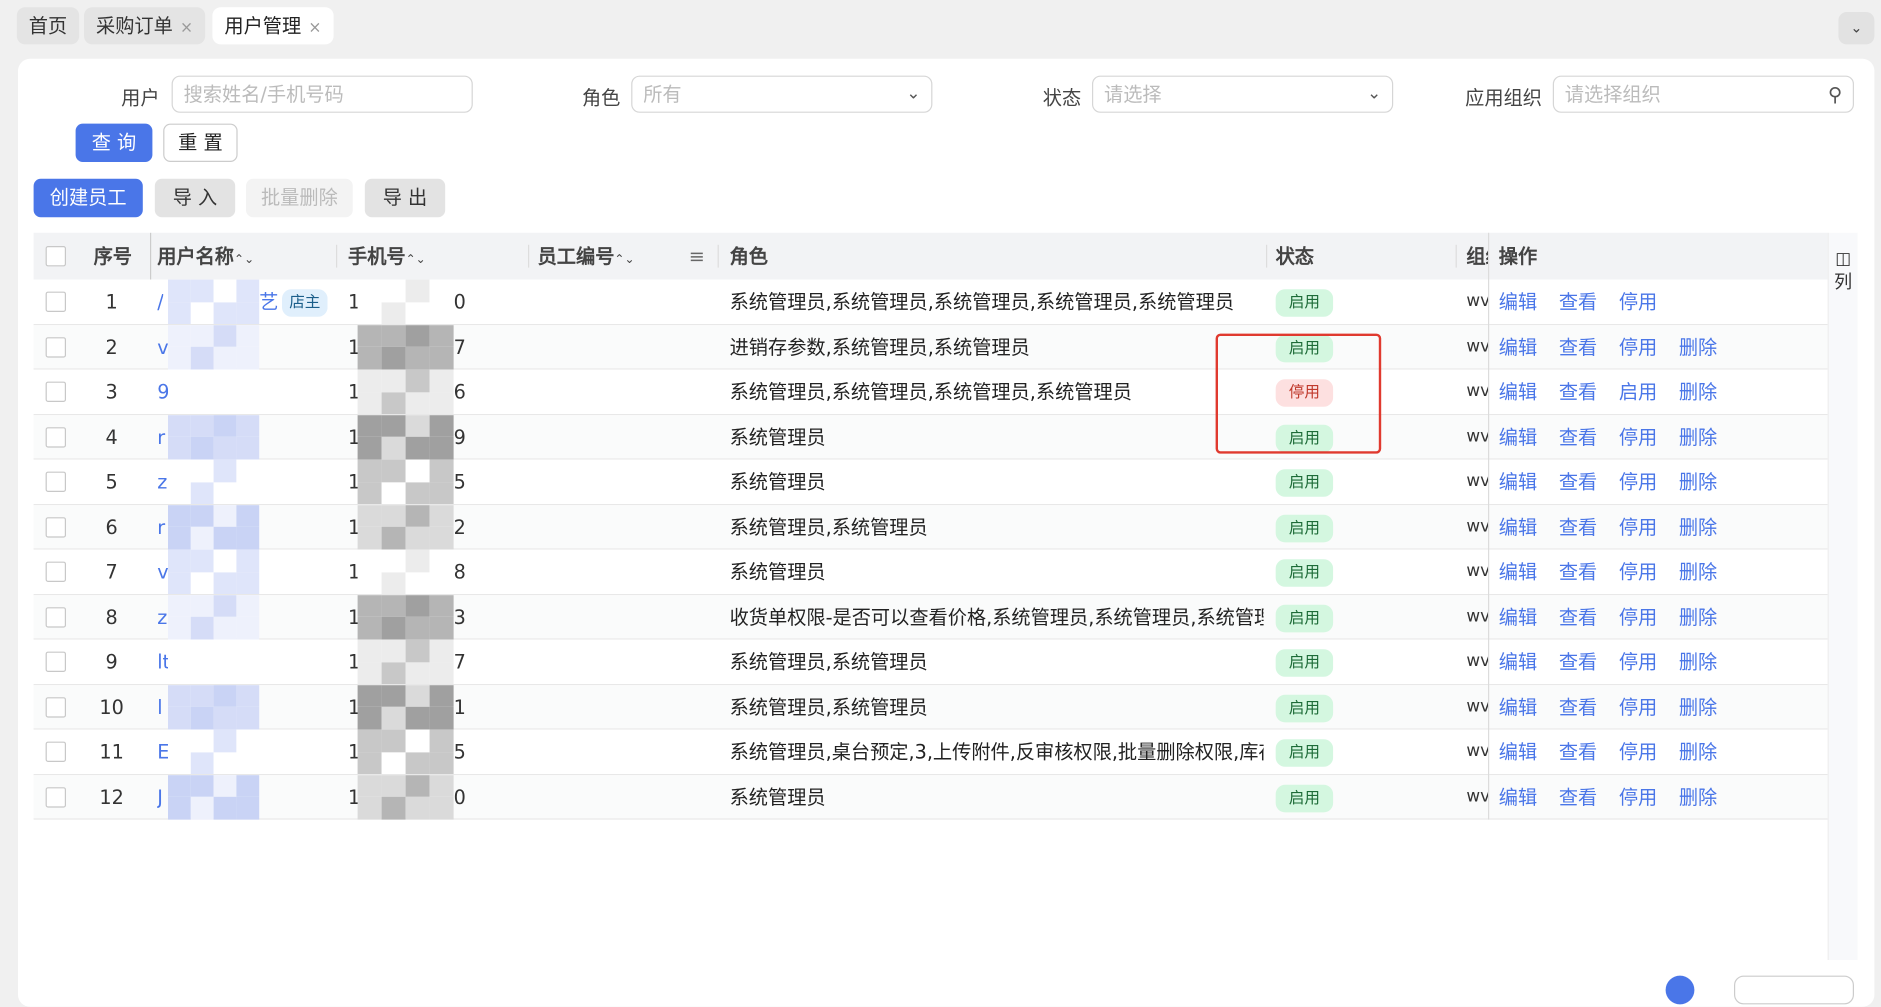  What do you see at coordinates (1842, 596) in the screenshot?
I see `column-settings-button: ◫ 列` at bounding box center [1842, 596].